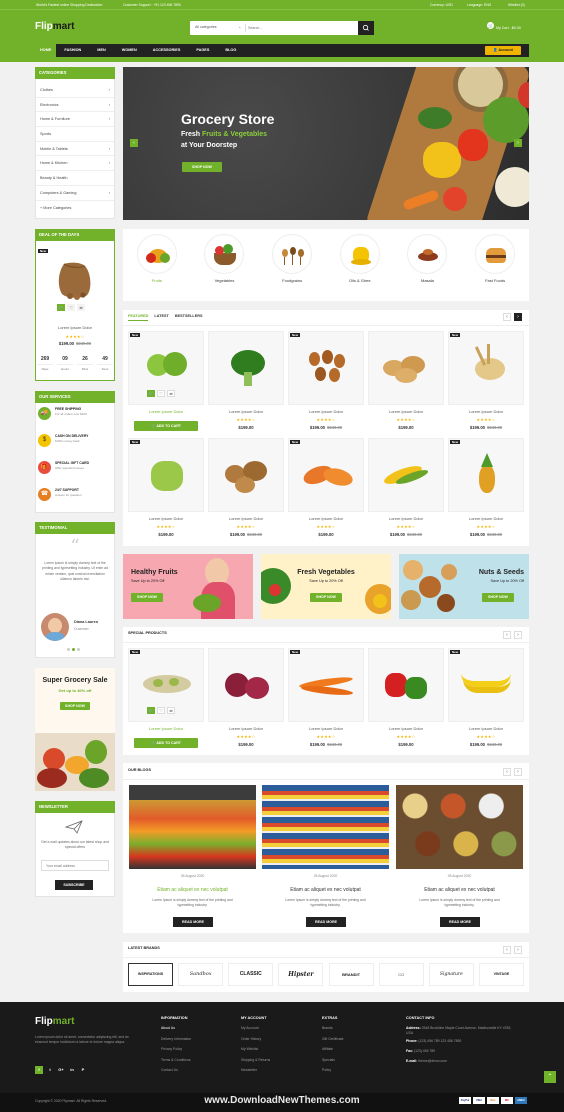 The width and height of the screenshot is (564, 1112). Describe the element at coordinates (246, 685) in the screenshot. I see `product-image-onions` at that location.